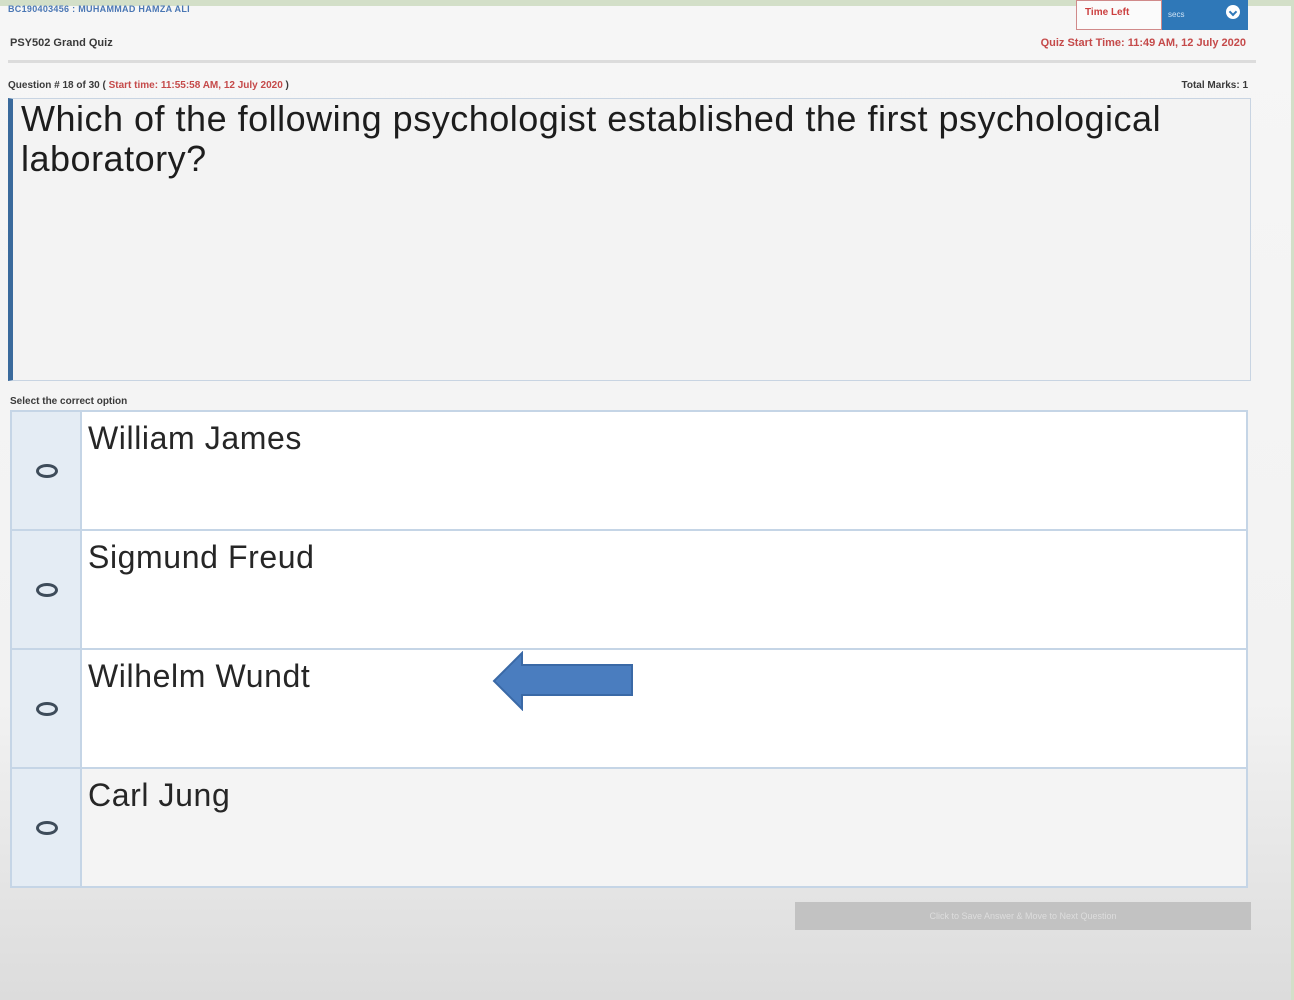 Image resolution: width=1294 pixels, height=1000 pixels. Describe the element at coordinates (195, 438) in the screenshot. I see `option-label: William James` at that location.